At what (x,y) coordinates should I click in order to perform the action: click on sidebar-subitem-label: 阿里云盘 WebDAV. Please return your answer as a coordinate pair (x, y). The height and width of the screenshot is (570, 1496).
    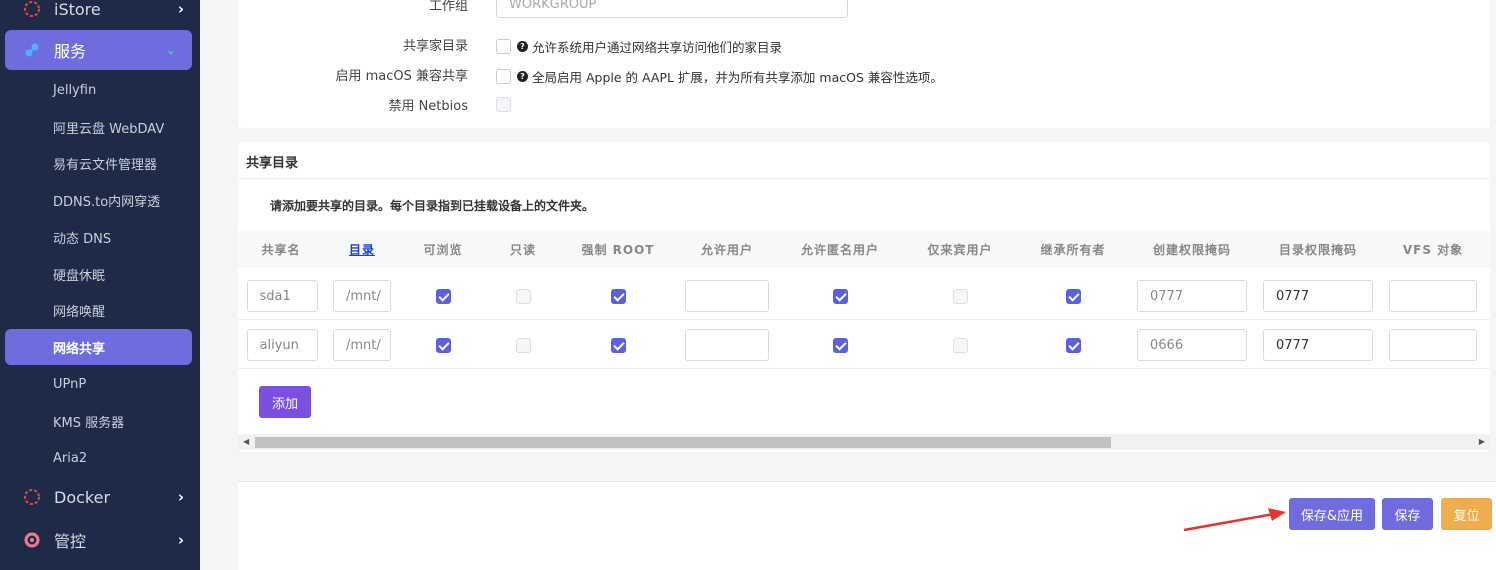
    Looking at the image, I should click on (109, 129).